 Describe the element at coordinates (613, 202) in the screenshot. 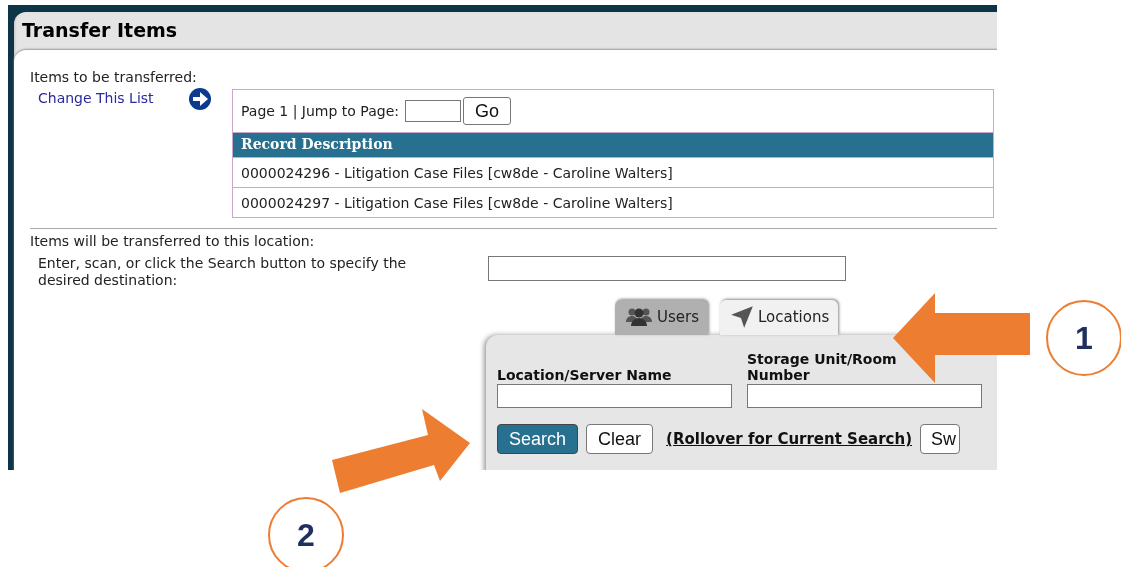

I see `table-cell: 0000024297 - Litigation Case Files [cw8de - Caroline Walters]` at that location.